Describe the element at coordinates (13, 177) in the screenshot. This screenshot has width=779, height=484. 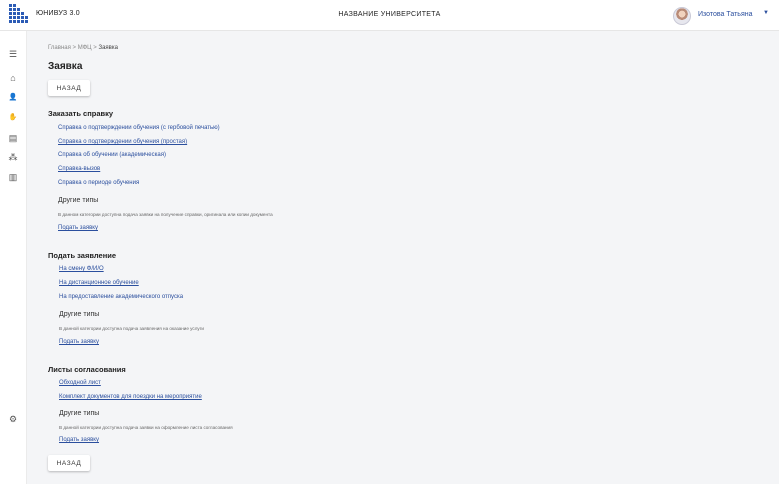
I see `chart-icon: ▥` at that location.